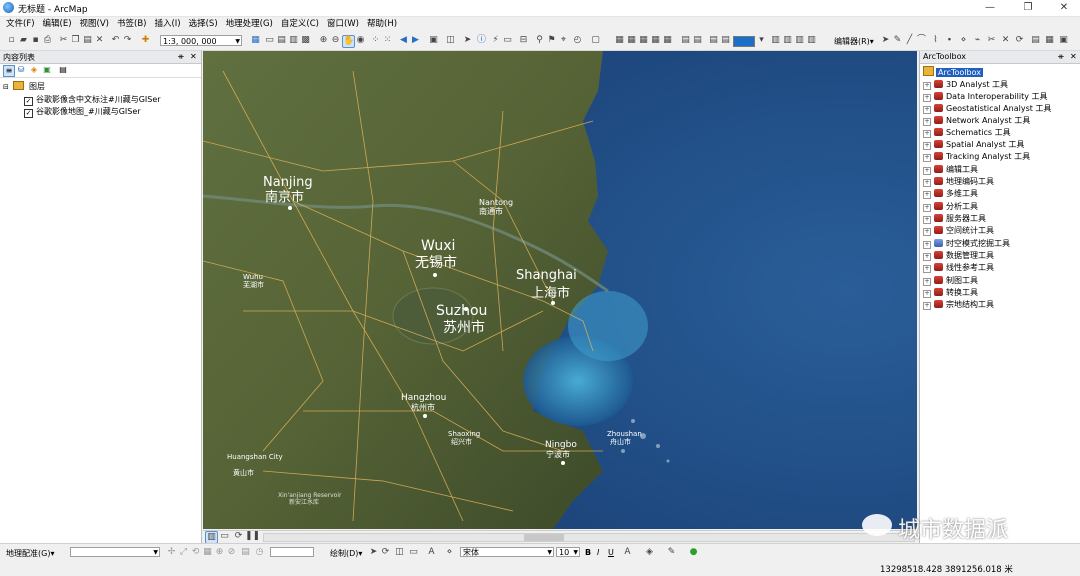 The height and width of the screenshot is (576, 1080). What do you see at coordinates (523, 40) in the screenshot?
I see `measure-icon: ⊟` at bounding box center [523, 40].